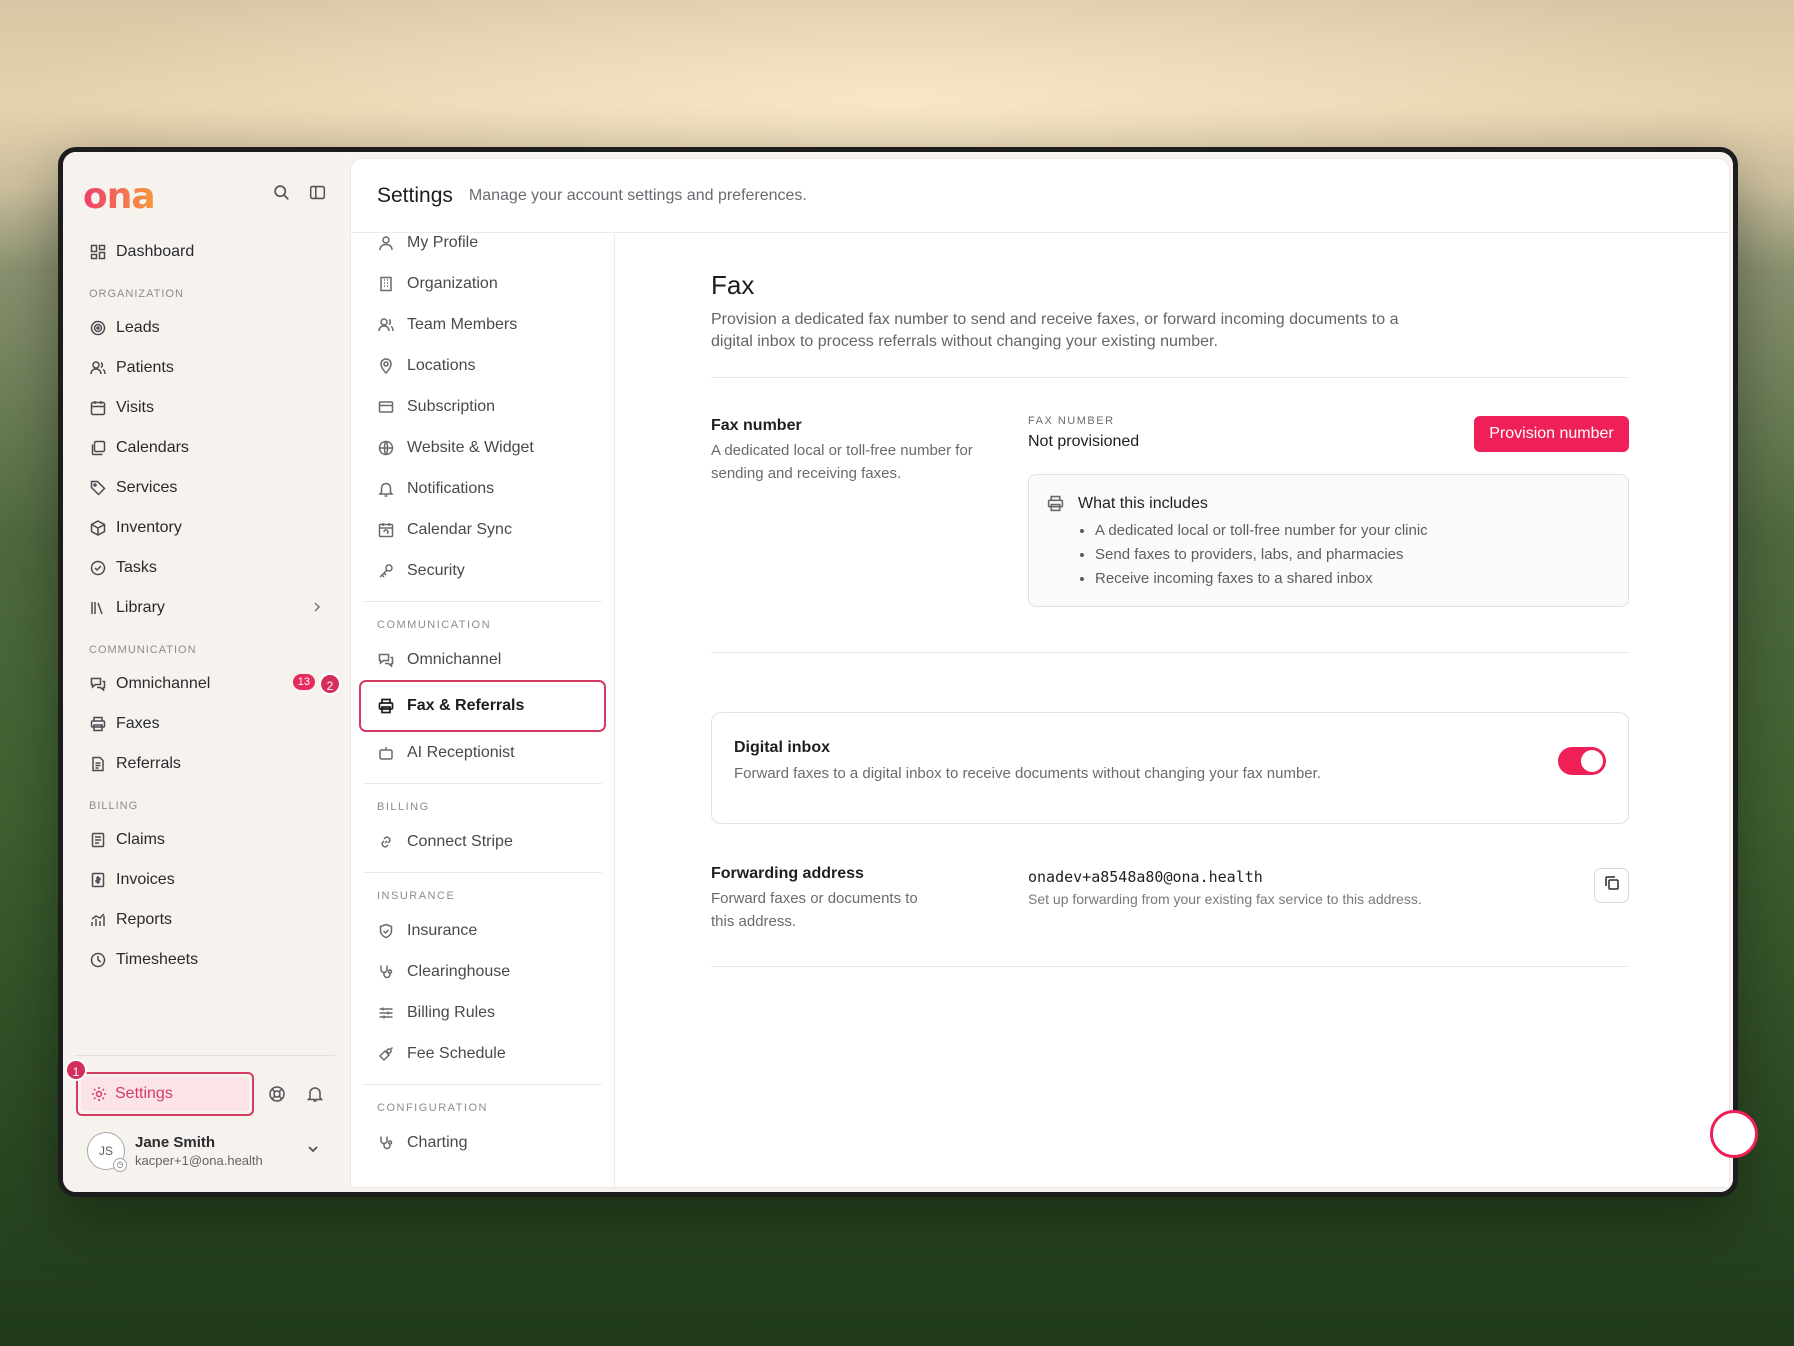 The width and height of the screenshot is (1794, 1346). What do you see at coordinates (470, 447) in the screenshot?
I see `settings-item-label: Website & Widget` at bounding box center [470, 447].